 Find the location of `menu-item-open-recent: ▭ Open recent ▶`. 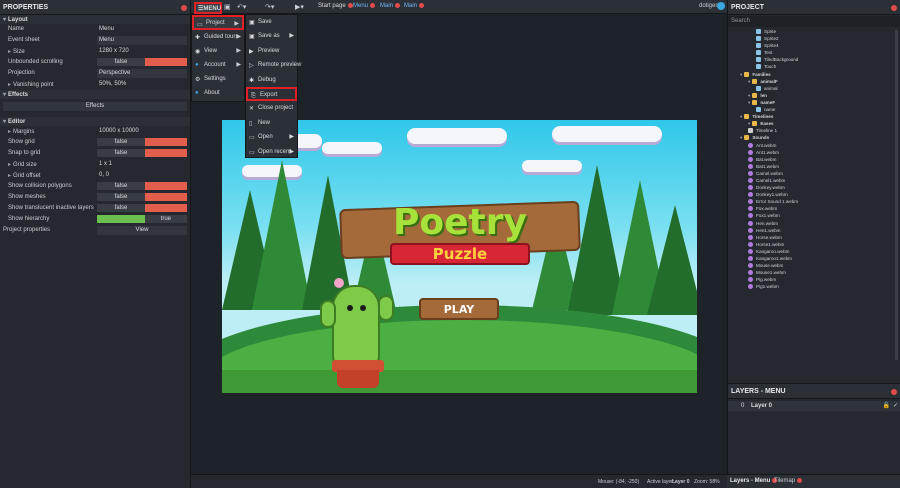

menu-item-open-recent: ▭ Open recent ▶ is located at coordinates (271, 152).